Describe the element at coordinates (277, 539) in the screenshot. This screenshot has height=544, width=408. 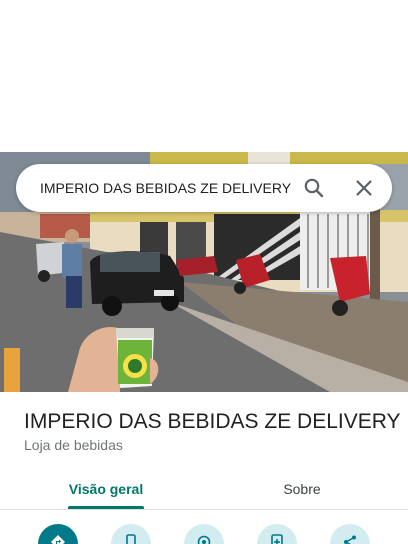
I see `save-to-phone-icon` at that location.